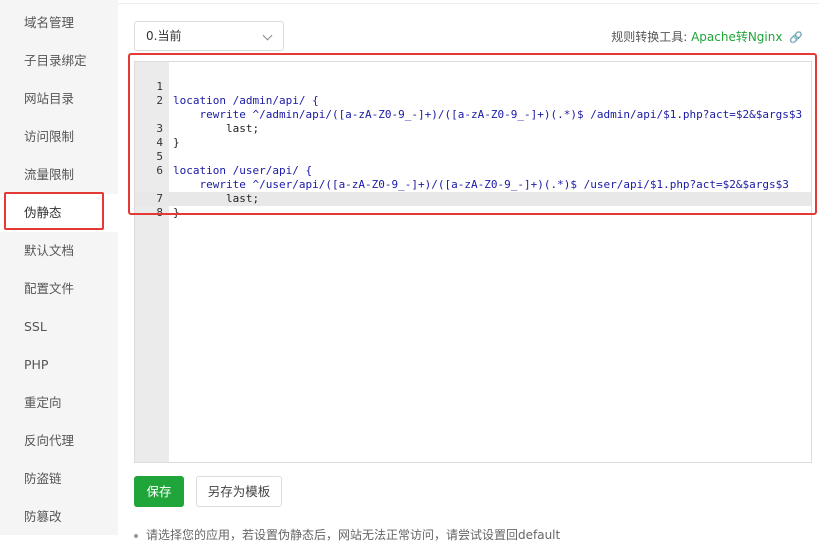 The width and height of the screenshot is (819, 543). Describe the element at coordinates (136, 535) in the screenshot. I see `bullet-icon` at that location.